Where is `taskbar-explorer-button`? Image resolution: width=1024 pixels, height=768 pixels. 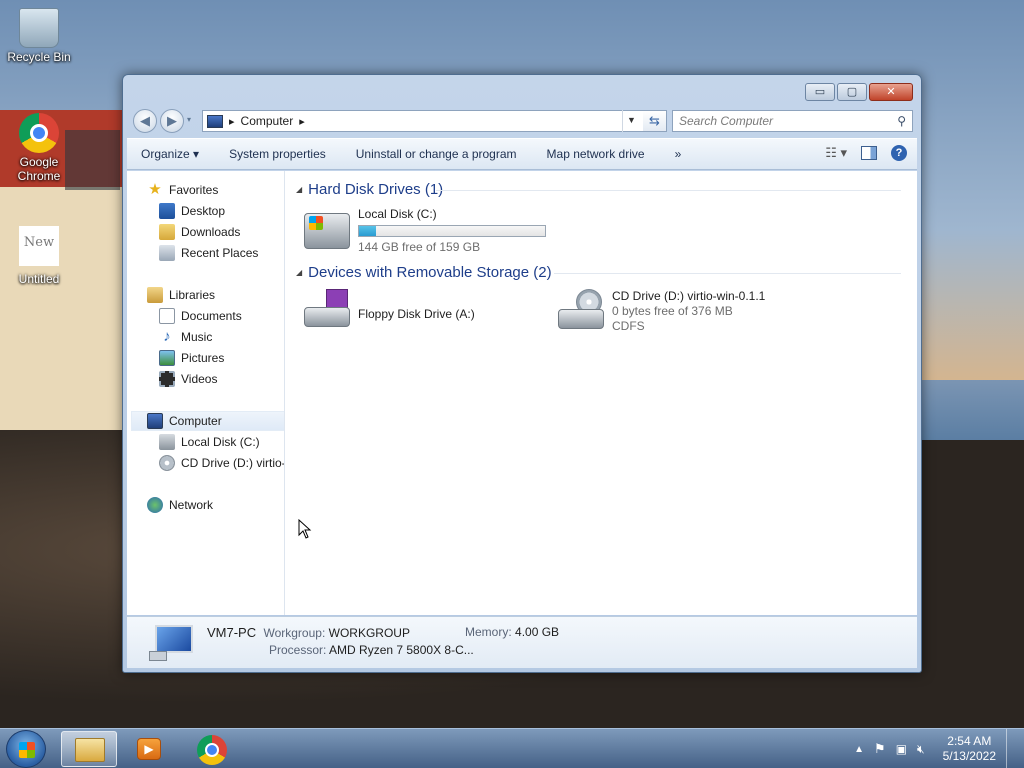
taskbar-explorer-button is located at coordinates (89, 749).